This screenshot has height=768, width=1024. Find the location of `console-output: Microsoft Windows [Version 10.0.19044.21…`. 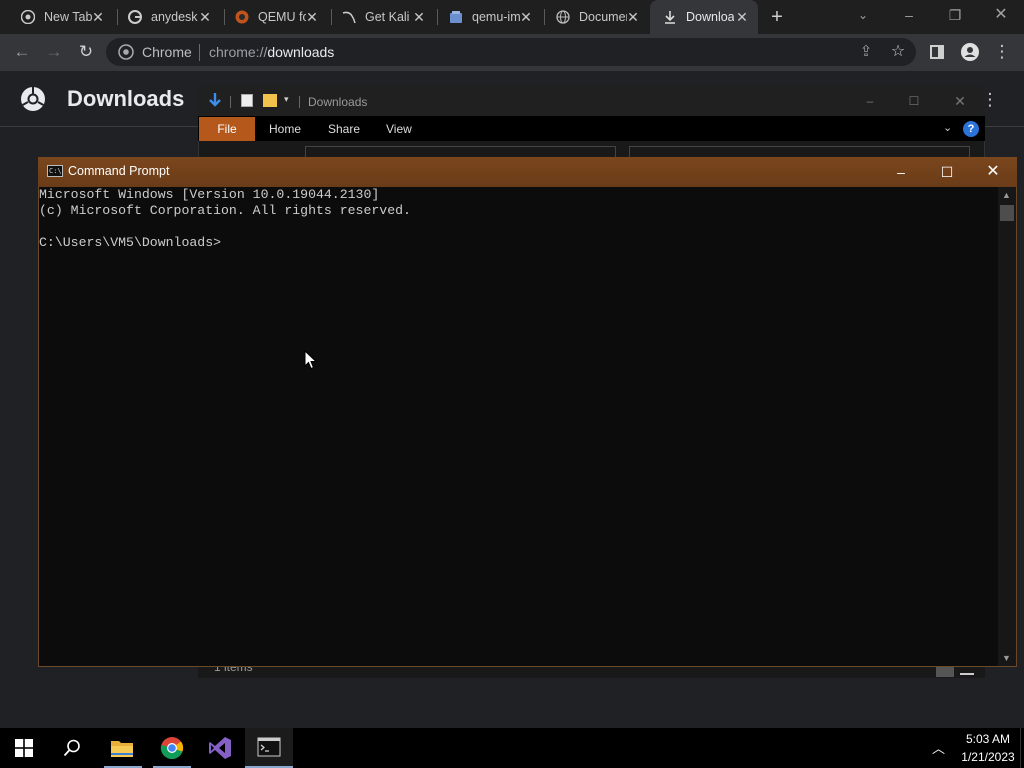

console-output: Microsoft Windows [Version 10.0.19044.21… is located at coordinates (518, 219).